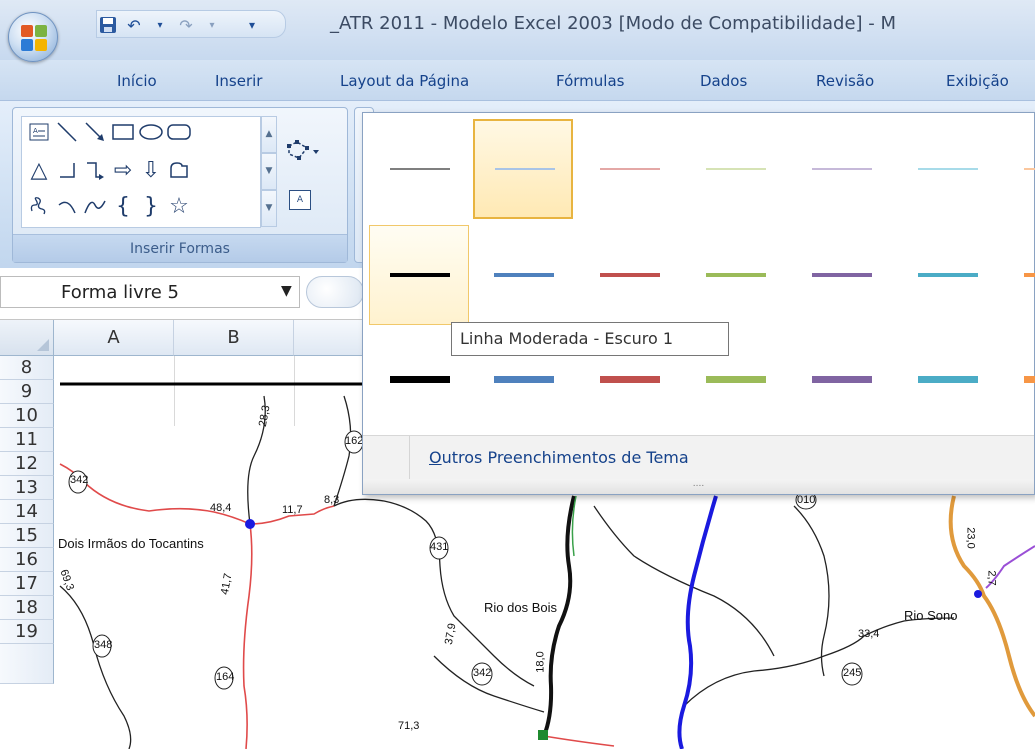 The height and width of the screenshot is (749, 1035). Describe the element at coordinates (354, 441) in the screenshot. I see `road-number: 162` at that location.